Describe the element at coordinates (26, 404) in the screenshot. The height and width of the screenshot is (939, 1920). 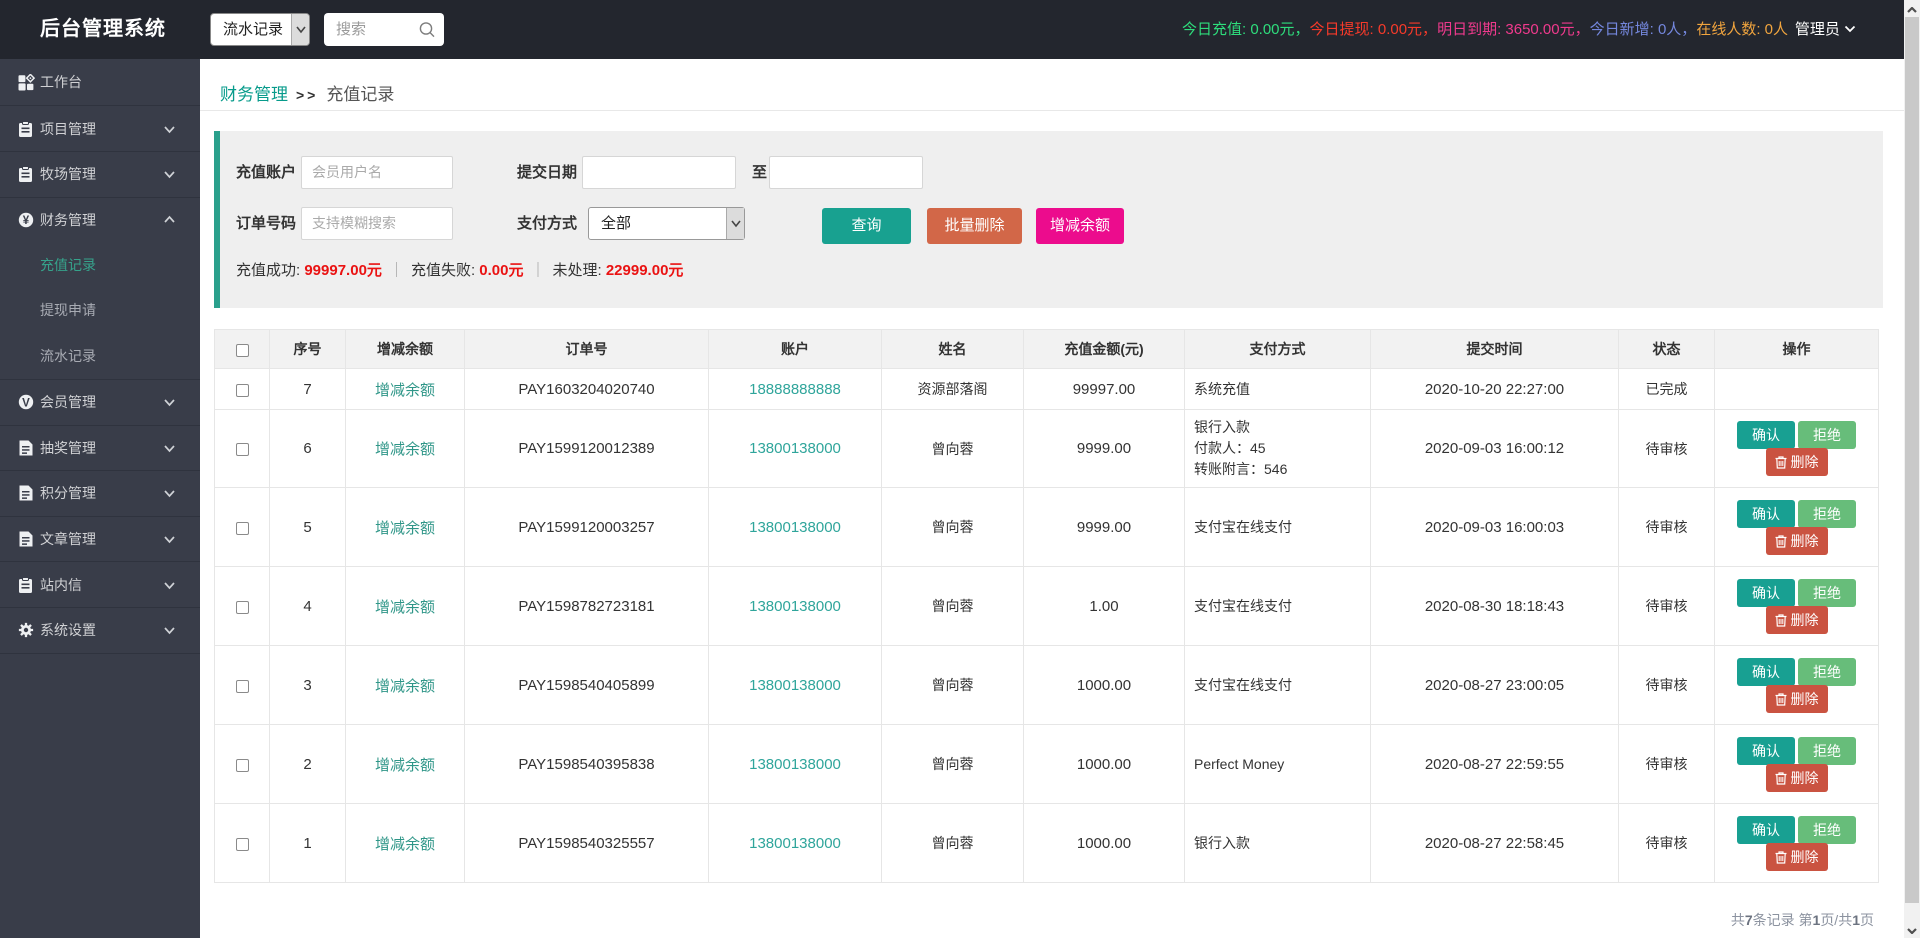
I see `svg-text: V` at that location.